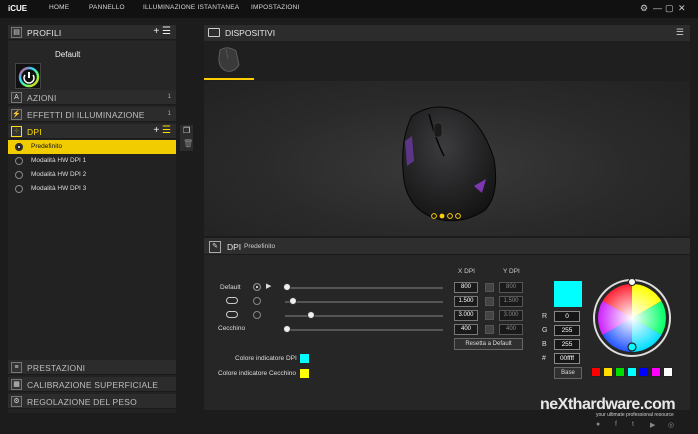 This screenshot has height=434, width=698. I want to click on dpi-y-input: 400, so click(511, 329).